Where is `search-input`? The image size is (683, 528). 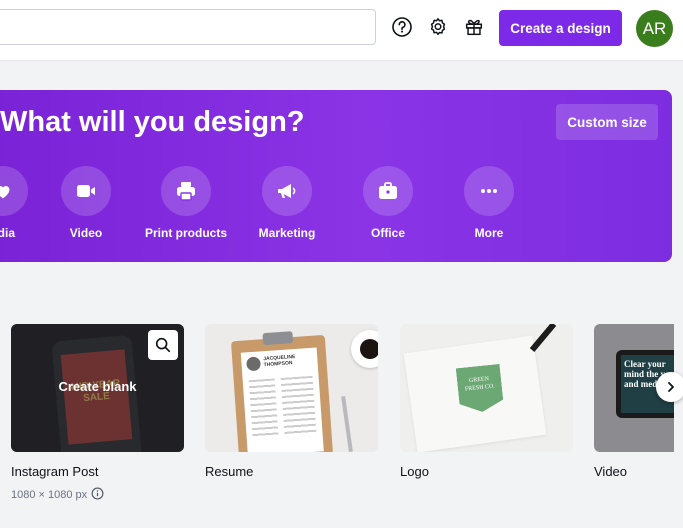
search-input is located at coordinates (188, 27).